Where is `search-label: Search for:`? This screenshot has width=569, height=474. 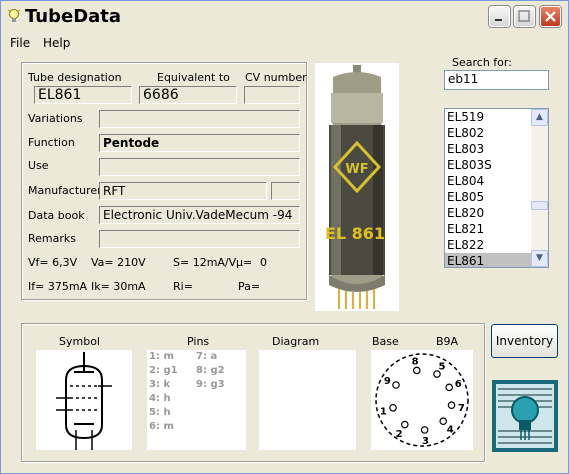 search-label: Search for: is located at coordinates (482, 62).